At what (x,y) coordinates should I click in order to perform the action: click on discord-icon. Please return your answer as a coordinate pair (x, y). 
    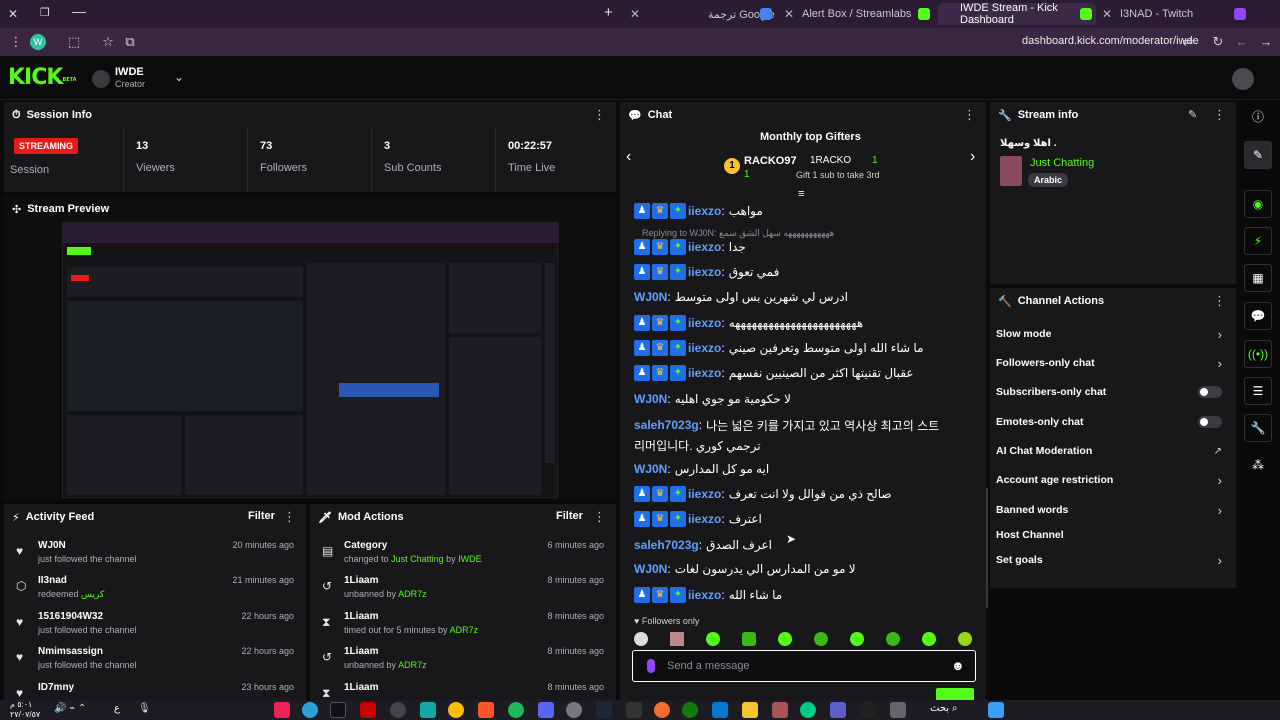
    Looking at the image, I should click on (546, 710).